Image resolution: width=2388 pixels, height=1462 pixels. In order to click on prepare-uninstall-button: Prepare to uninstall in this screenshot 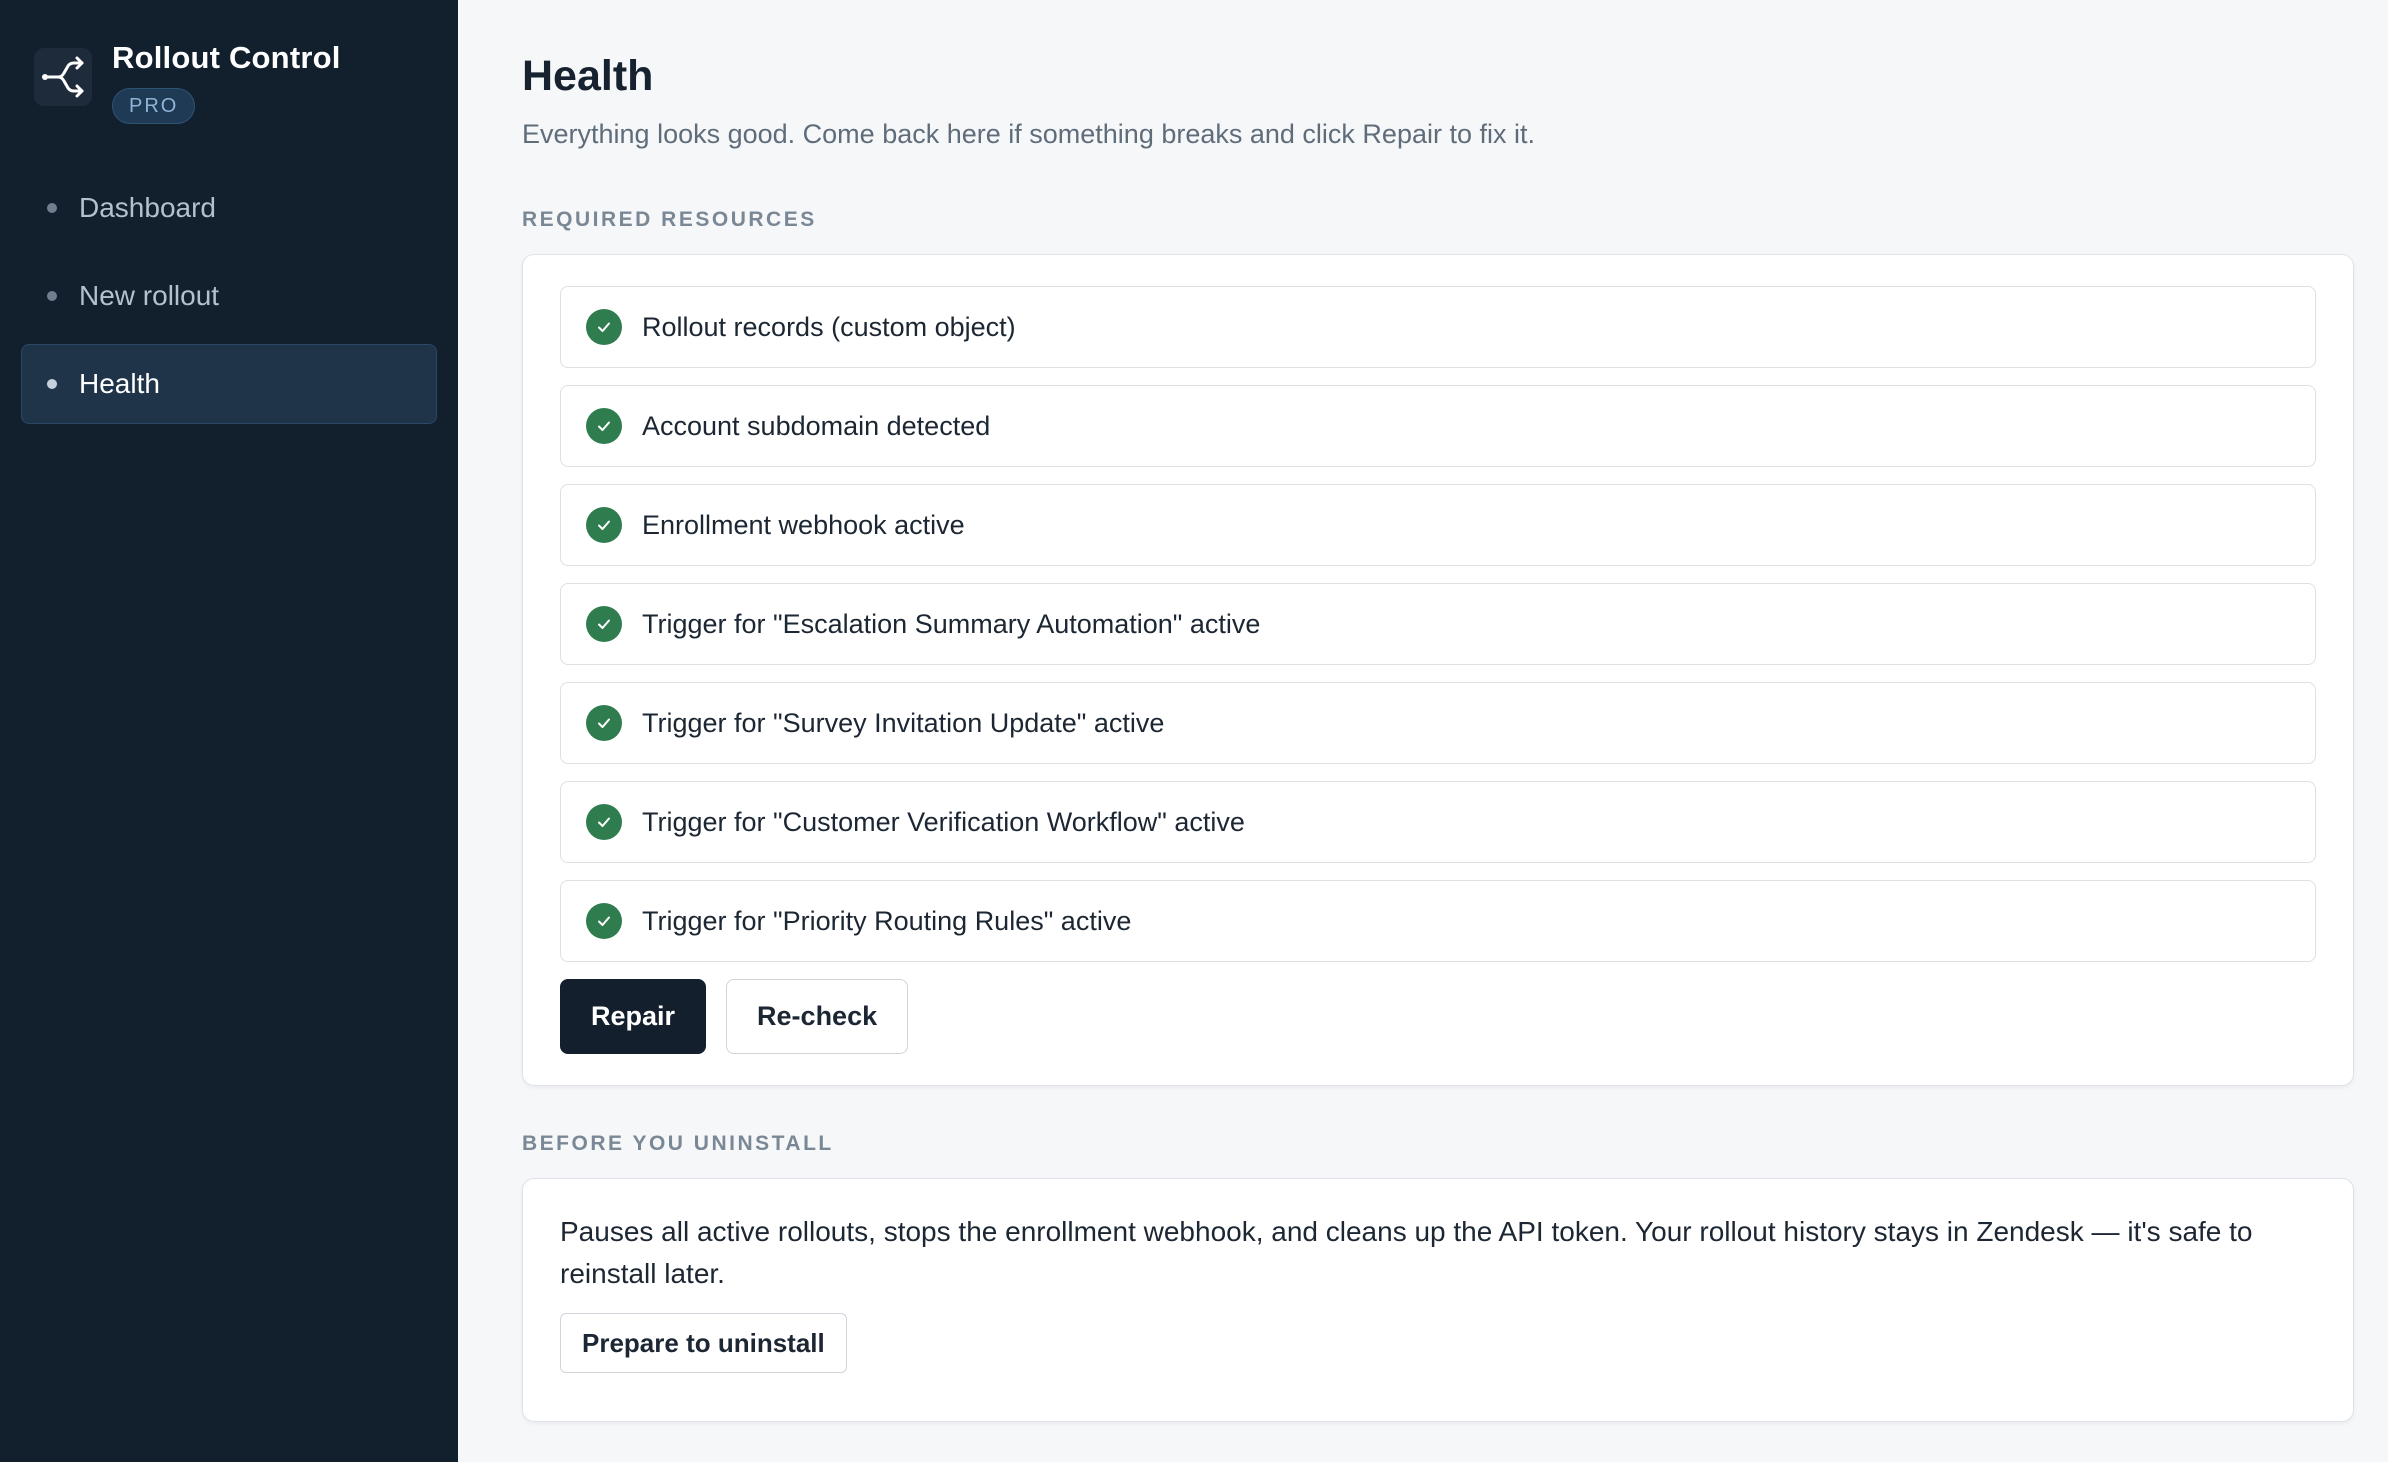, I will do `click(703, 1343)`.